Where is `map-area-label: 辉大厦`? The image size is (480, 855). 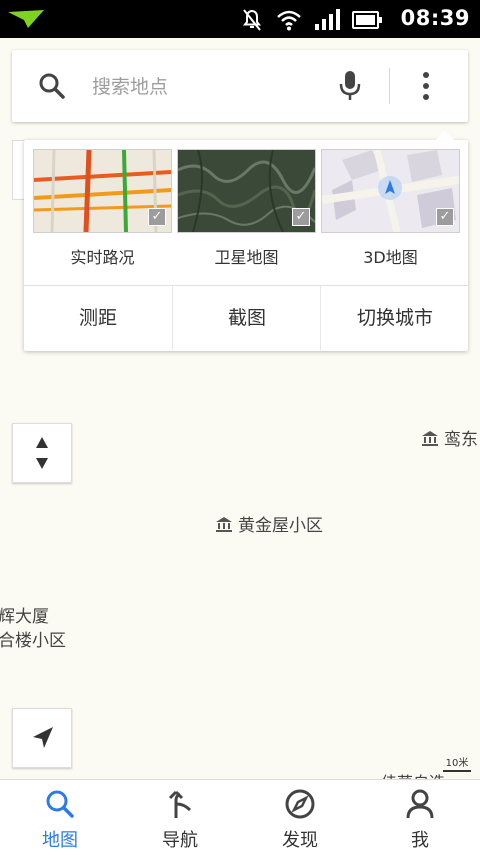
map-area-label: 辉大厦 is located at coordinates (24, 614).